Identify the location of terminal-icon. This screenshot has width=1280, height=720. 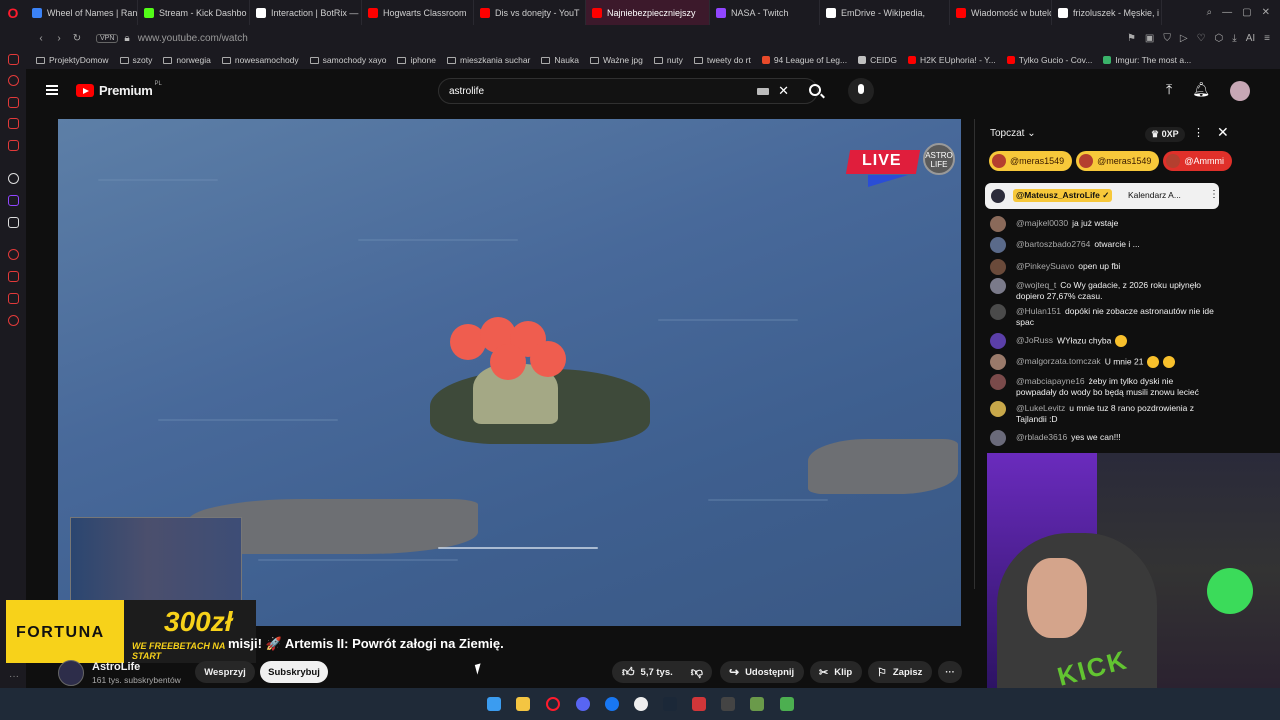
(728, 704).